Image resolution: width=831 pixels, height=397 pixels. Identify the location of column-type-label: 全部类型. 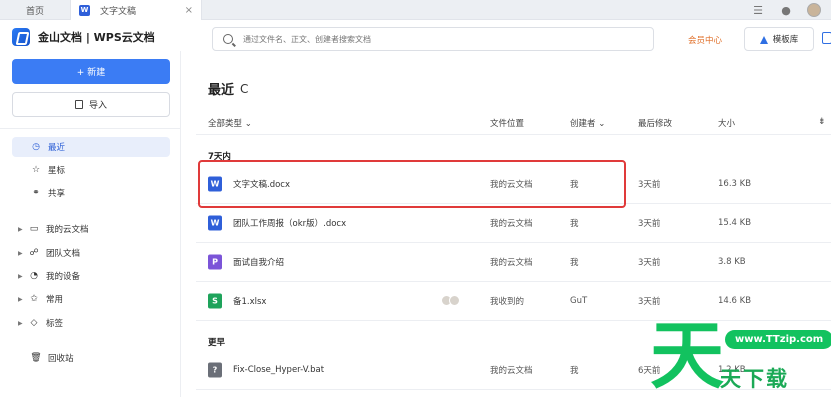
(225, 124).